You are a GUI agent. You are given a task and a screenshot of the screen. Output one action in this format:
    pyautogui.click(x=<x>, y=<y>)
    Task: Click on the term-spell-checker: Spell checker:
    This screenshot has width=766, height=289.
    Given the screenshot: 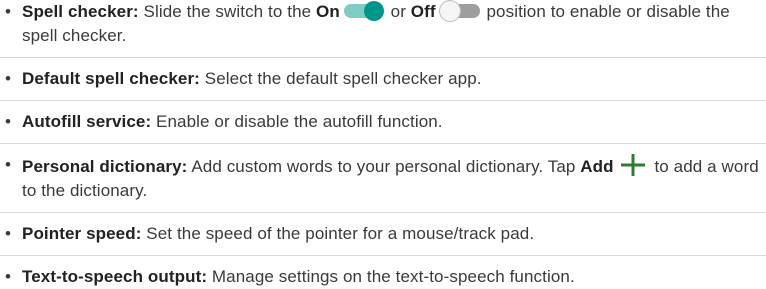 What is the action you would take?
    pyautogui.click(x=80, y=11)
    